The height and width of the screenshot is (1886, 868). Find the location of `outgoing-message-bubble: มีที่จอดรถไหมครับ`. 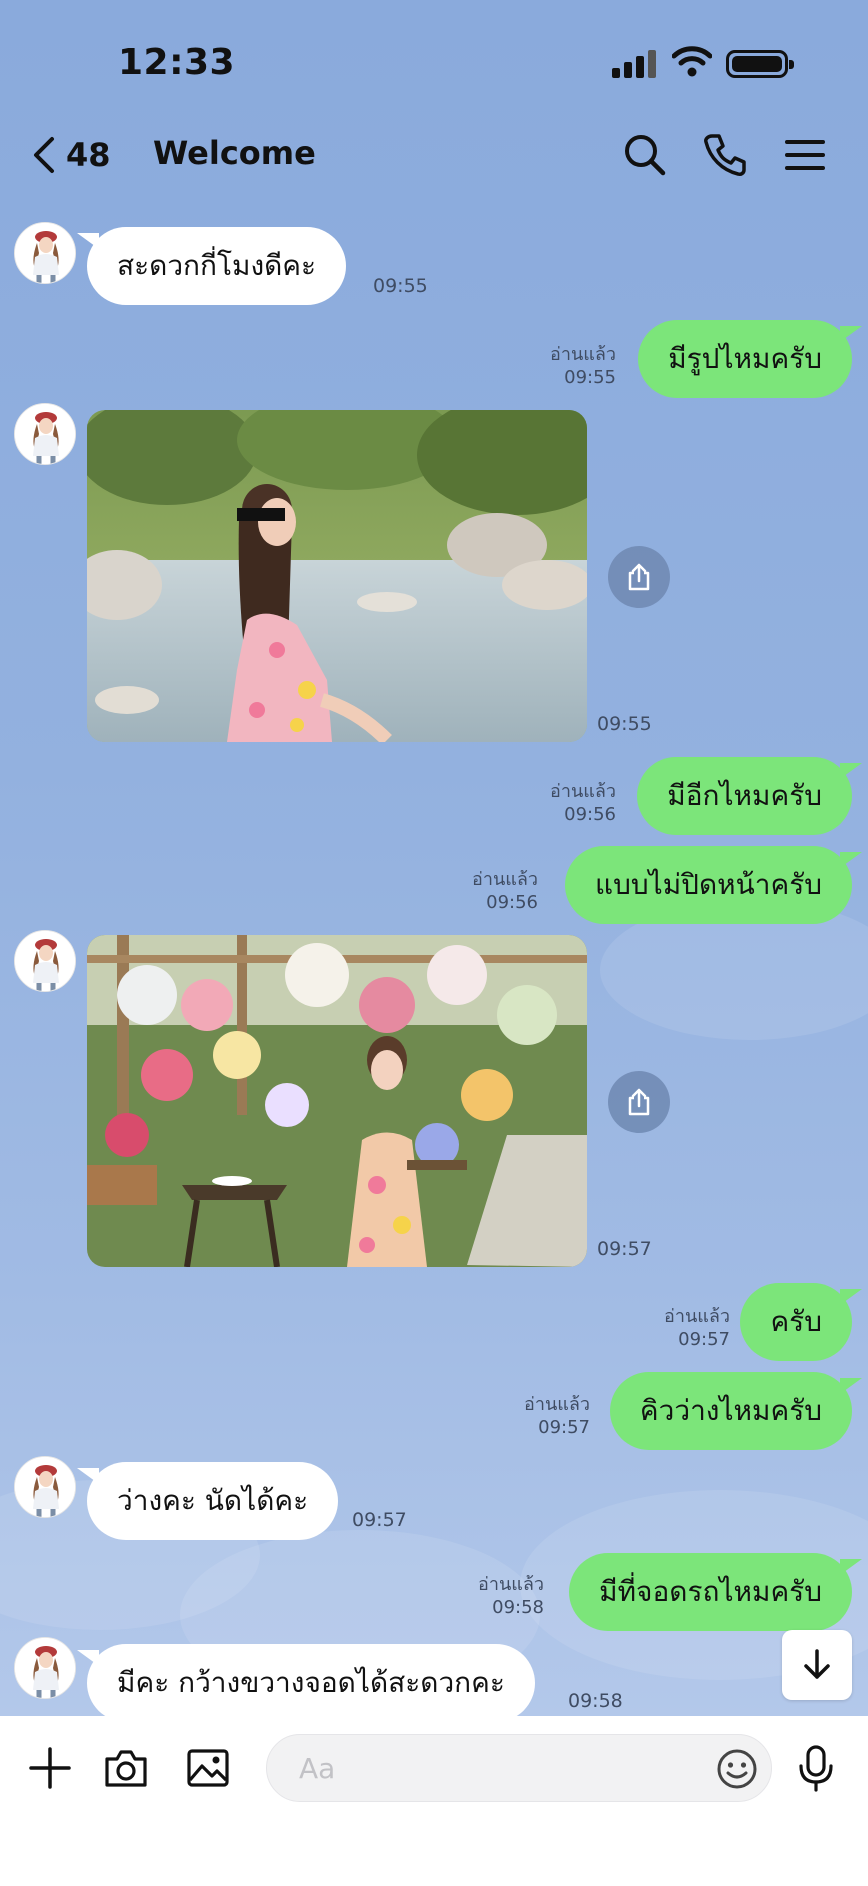

outgoing-message-bubble: มีที่จอดรถไหมครับ is located at coordinates (715, 1592).